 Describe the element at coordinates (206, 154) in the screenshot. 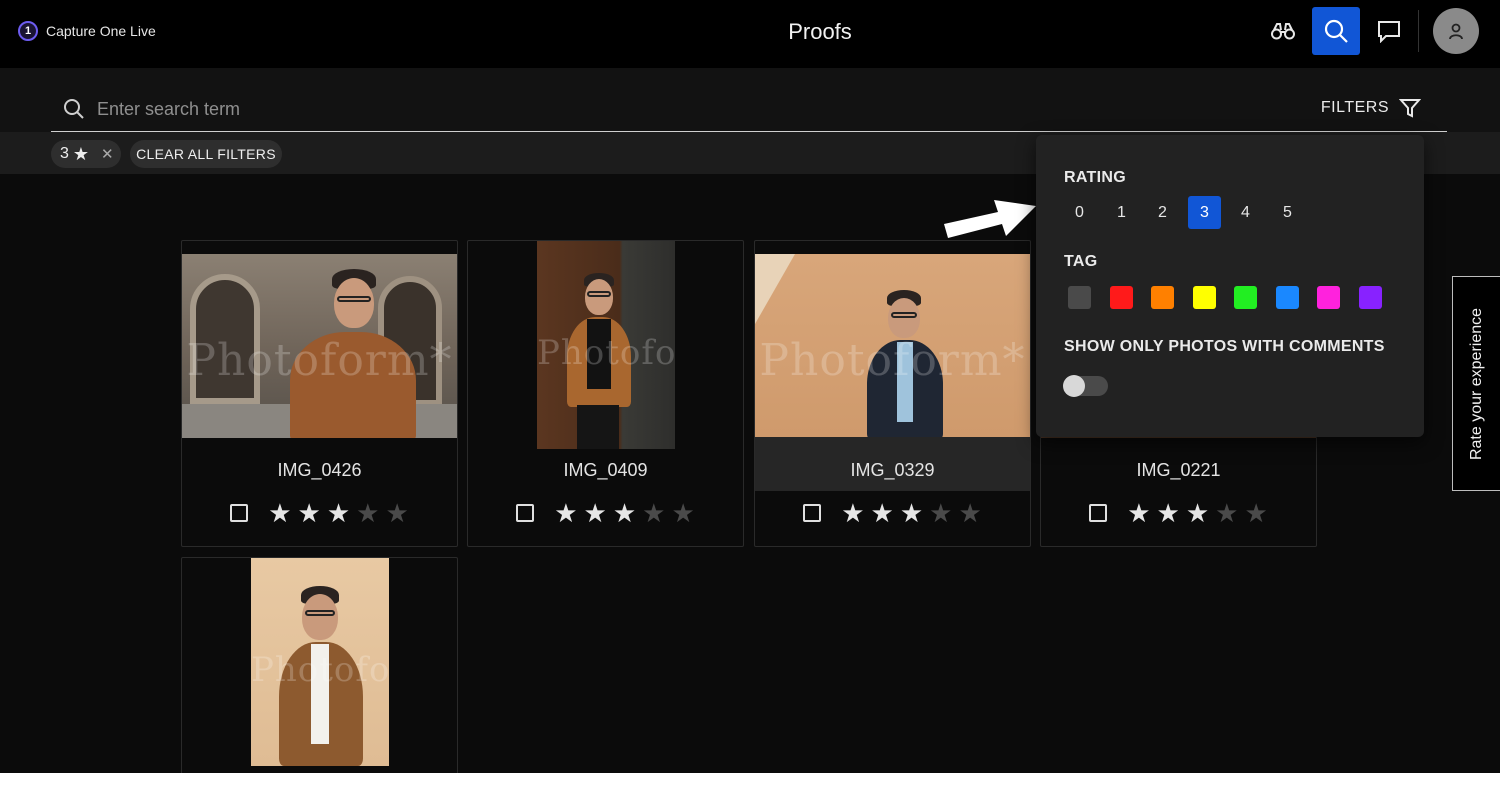

I see `clear-all-filters-button: CLEAR ALL FILTERS` at that location.